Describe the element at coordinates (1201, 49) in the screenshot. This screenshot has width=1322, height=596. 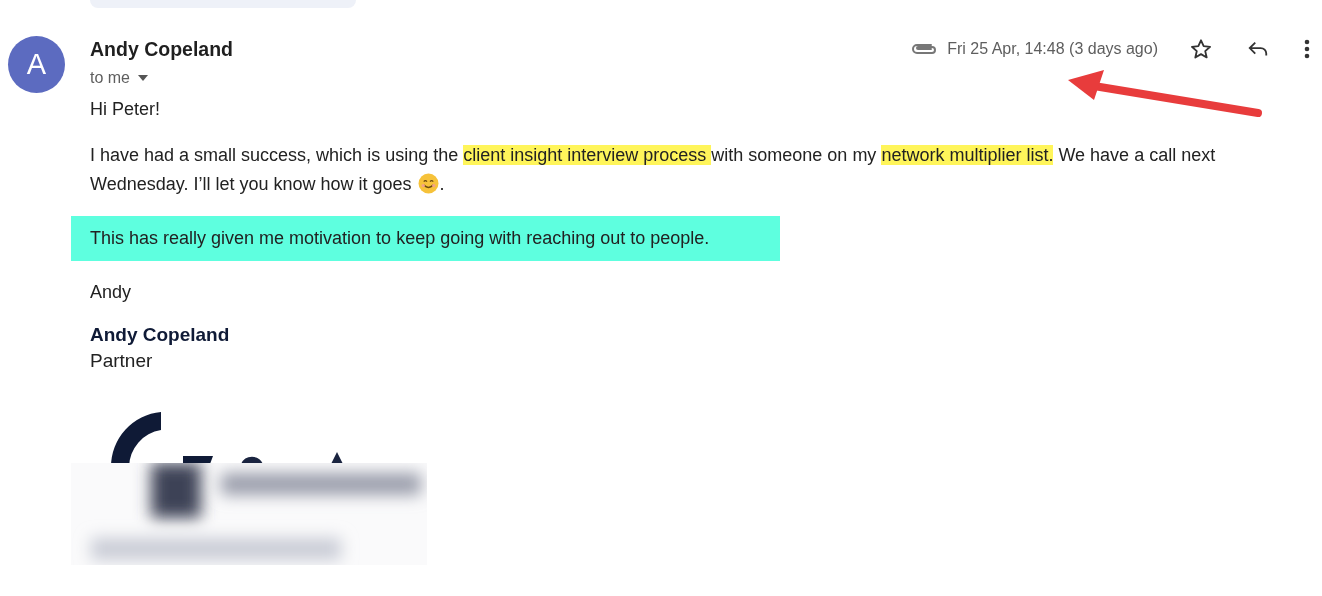
I see `star-icon` at that location.